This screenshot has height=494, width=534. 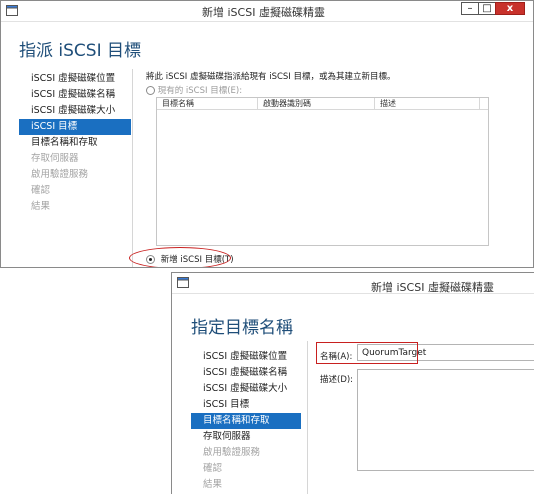 I want to click on close-button: x, so click(x=510, y=8).